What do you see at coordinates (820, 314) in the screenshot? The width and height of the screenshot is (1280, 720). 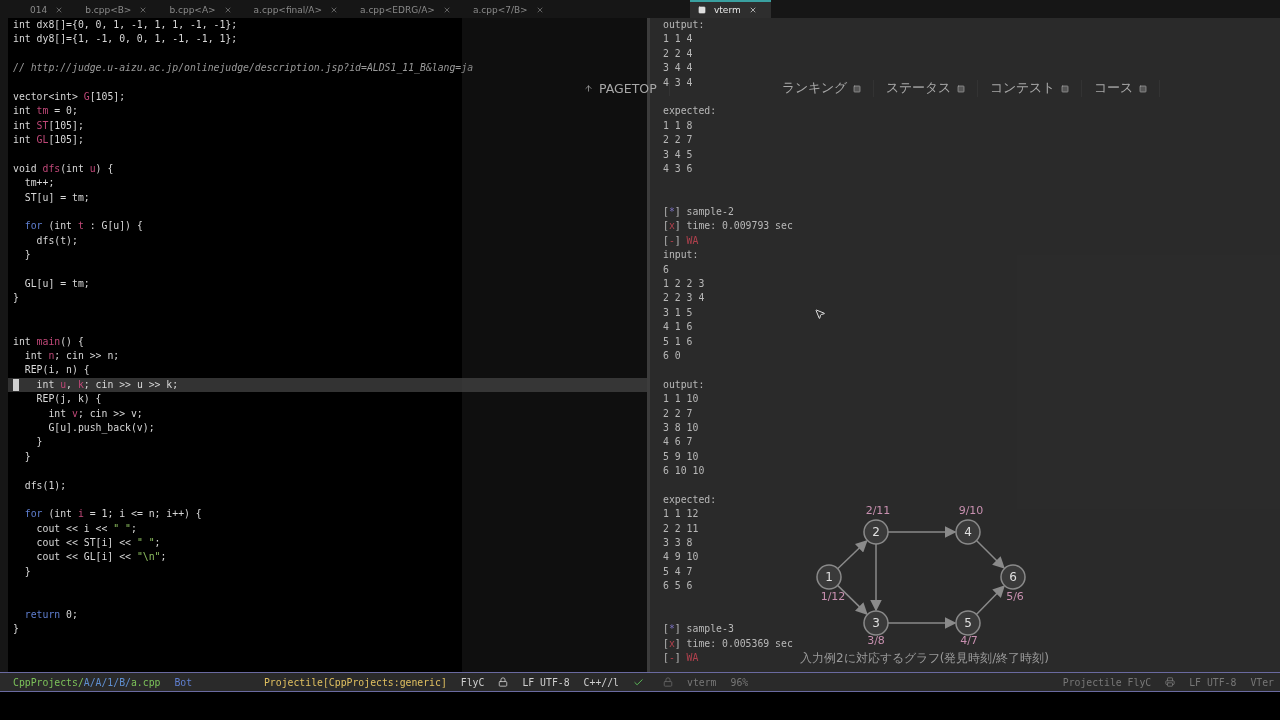 I see `mouse-pointer-icon` at bounding box center [820, 314].